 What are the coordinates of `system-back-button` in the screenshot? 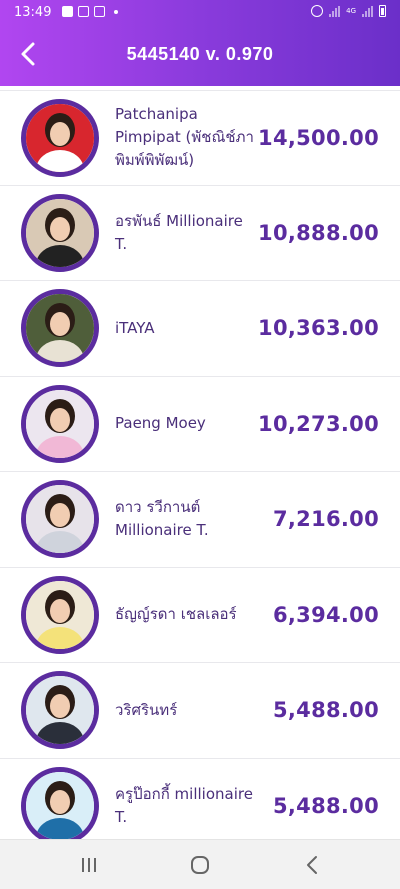 It's located at (313, 865).